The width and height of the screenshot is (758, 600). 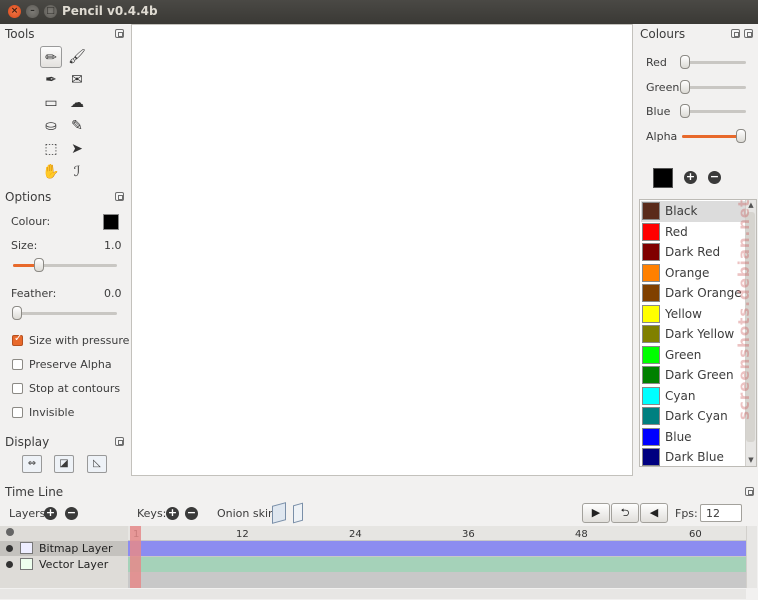 What do you see at coordinates (51, 103) in the screenshot?
I see `eraser-tool-icon: ▭` at bounding box center [51, 103].